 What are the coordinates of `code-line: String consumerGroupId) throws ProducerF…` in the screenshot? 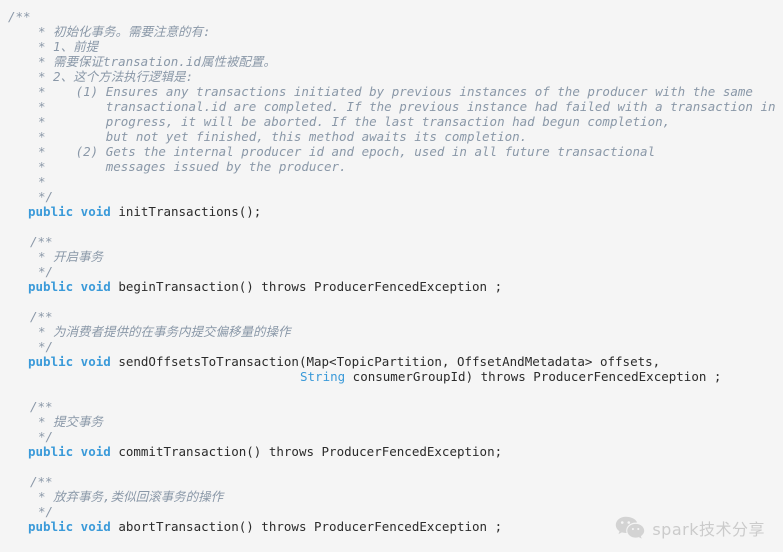 It's located at (391, 376).